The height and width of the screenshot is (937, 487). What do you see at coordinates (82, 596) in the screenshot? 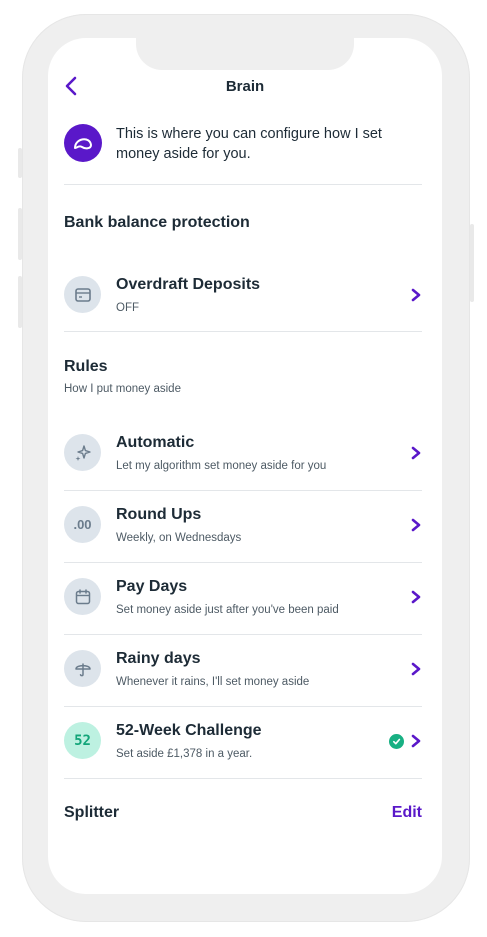
I see `calendar-icon` at bounding box center [82, 596].